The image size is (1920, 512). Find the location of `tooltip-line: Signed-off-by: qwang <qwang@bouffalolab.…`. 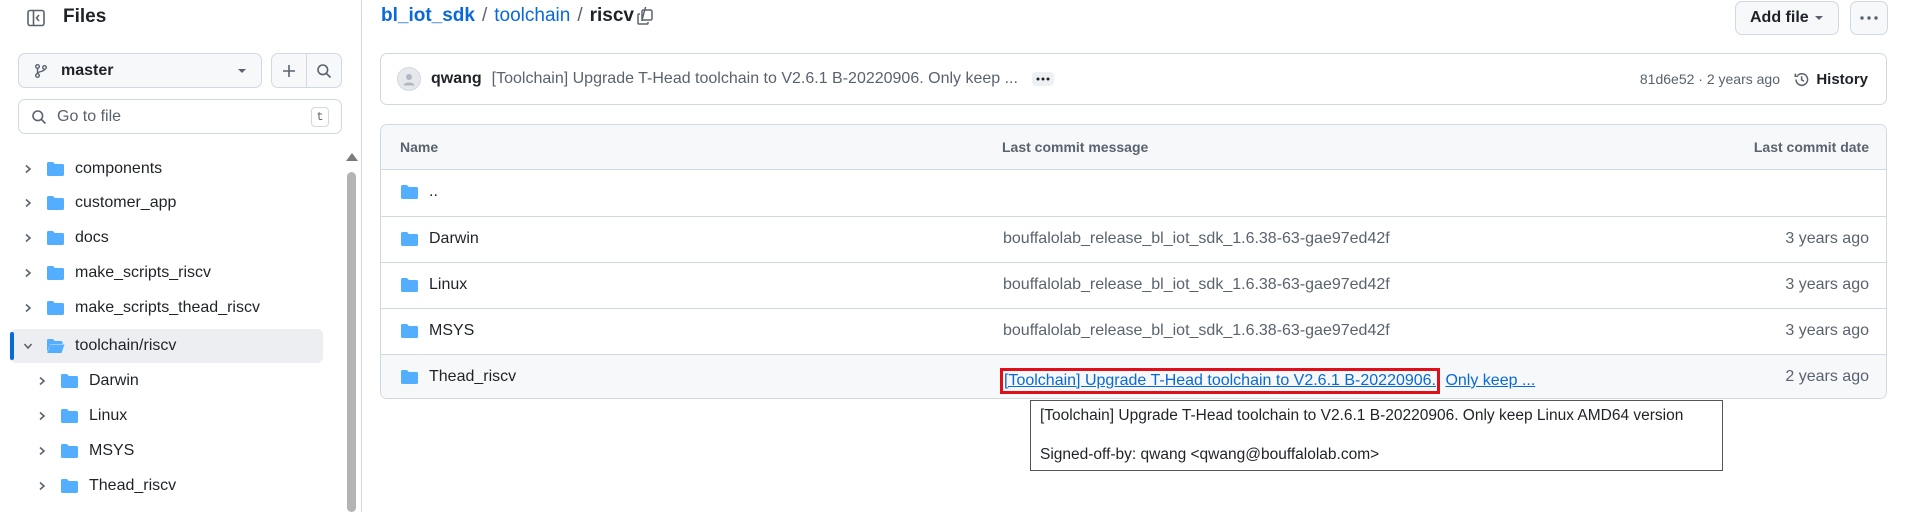

tooltip-line: Signed-off-by: qwang <qwang@bouffalolab.… is located at coordinates (1210, 454).